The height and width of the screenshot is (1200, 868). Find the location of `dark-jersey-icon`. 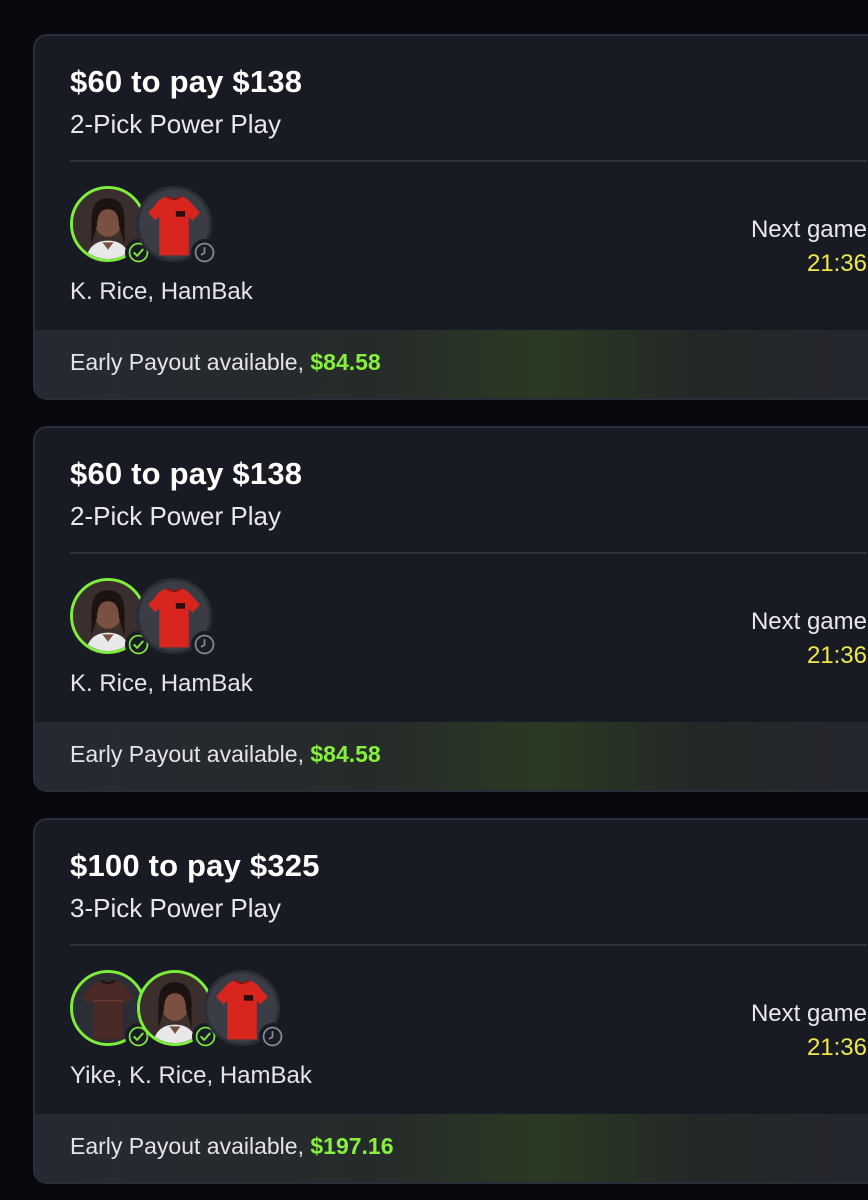

dark-jersey-icon is located at coordinates (111, 1010).